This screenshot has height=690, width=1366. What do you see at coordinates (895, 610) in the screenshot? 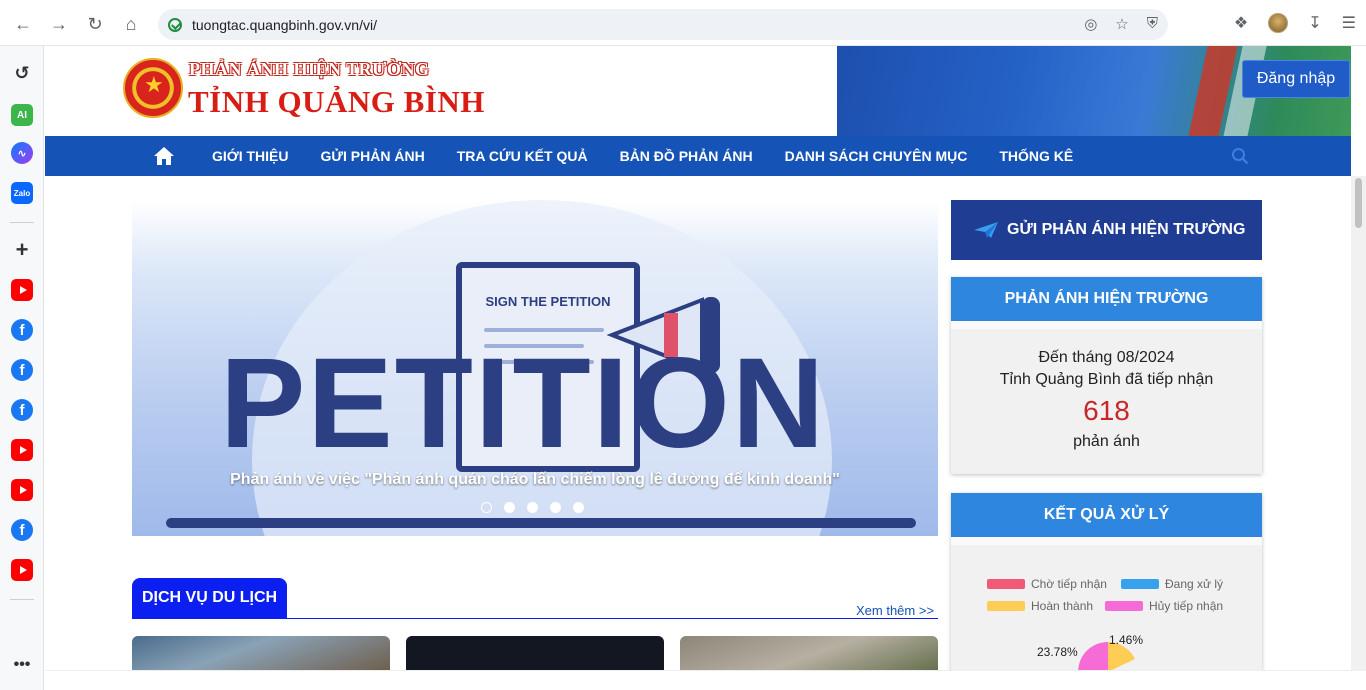
I see `see-more-link: Xem thêm >>` at bounding box center [895, 610].